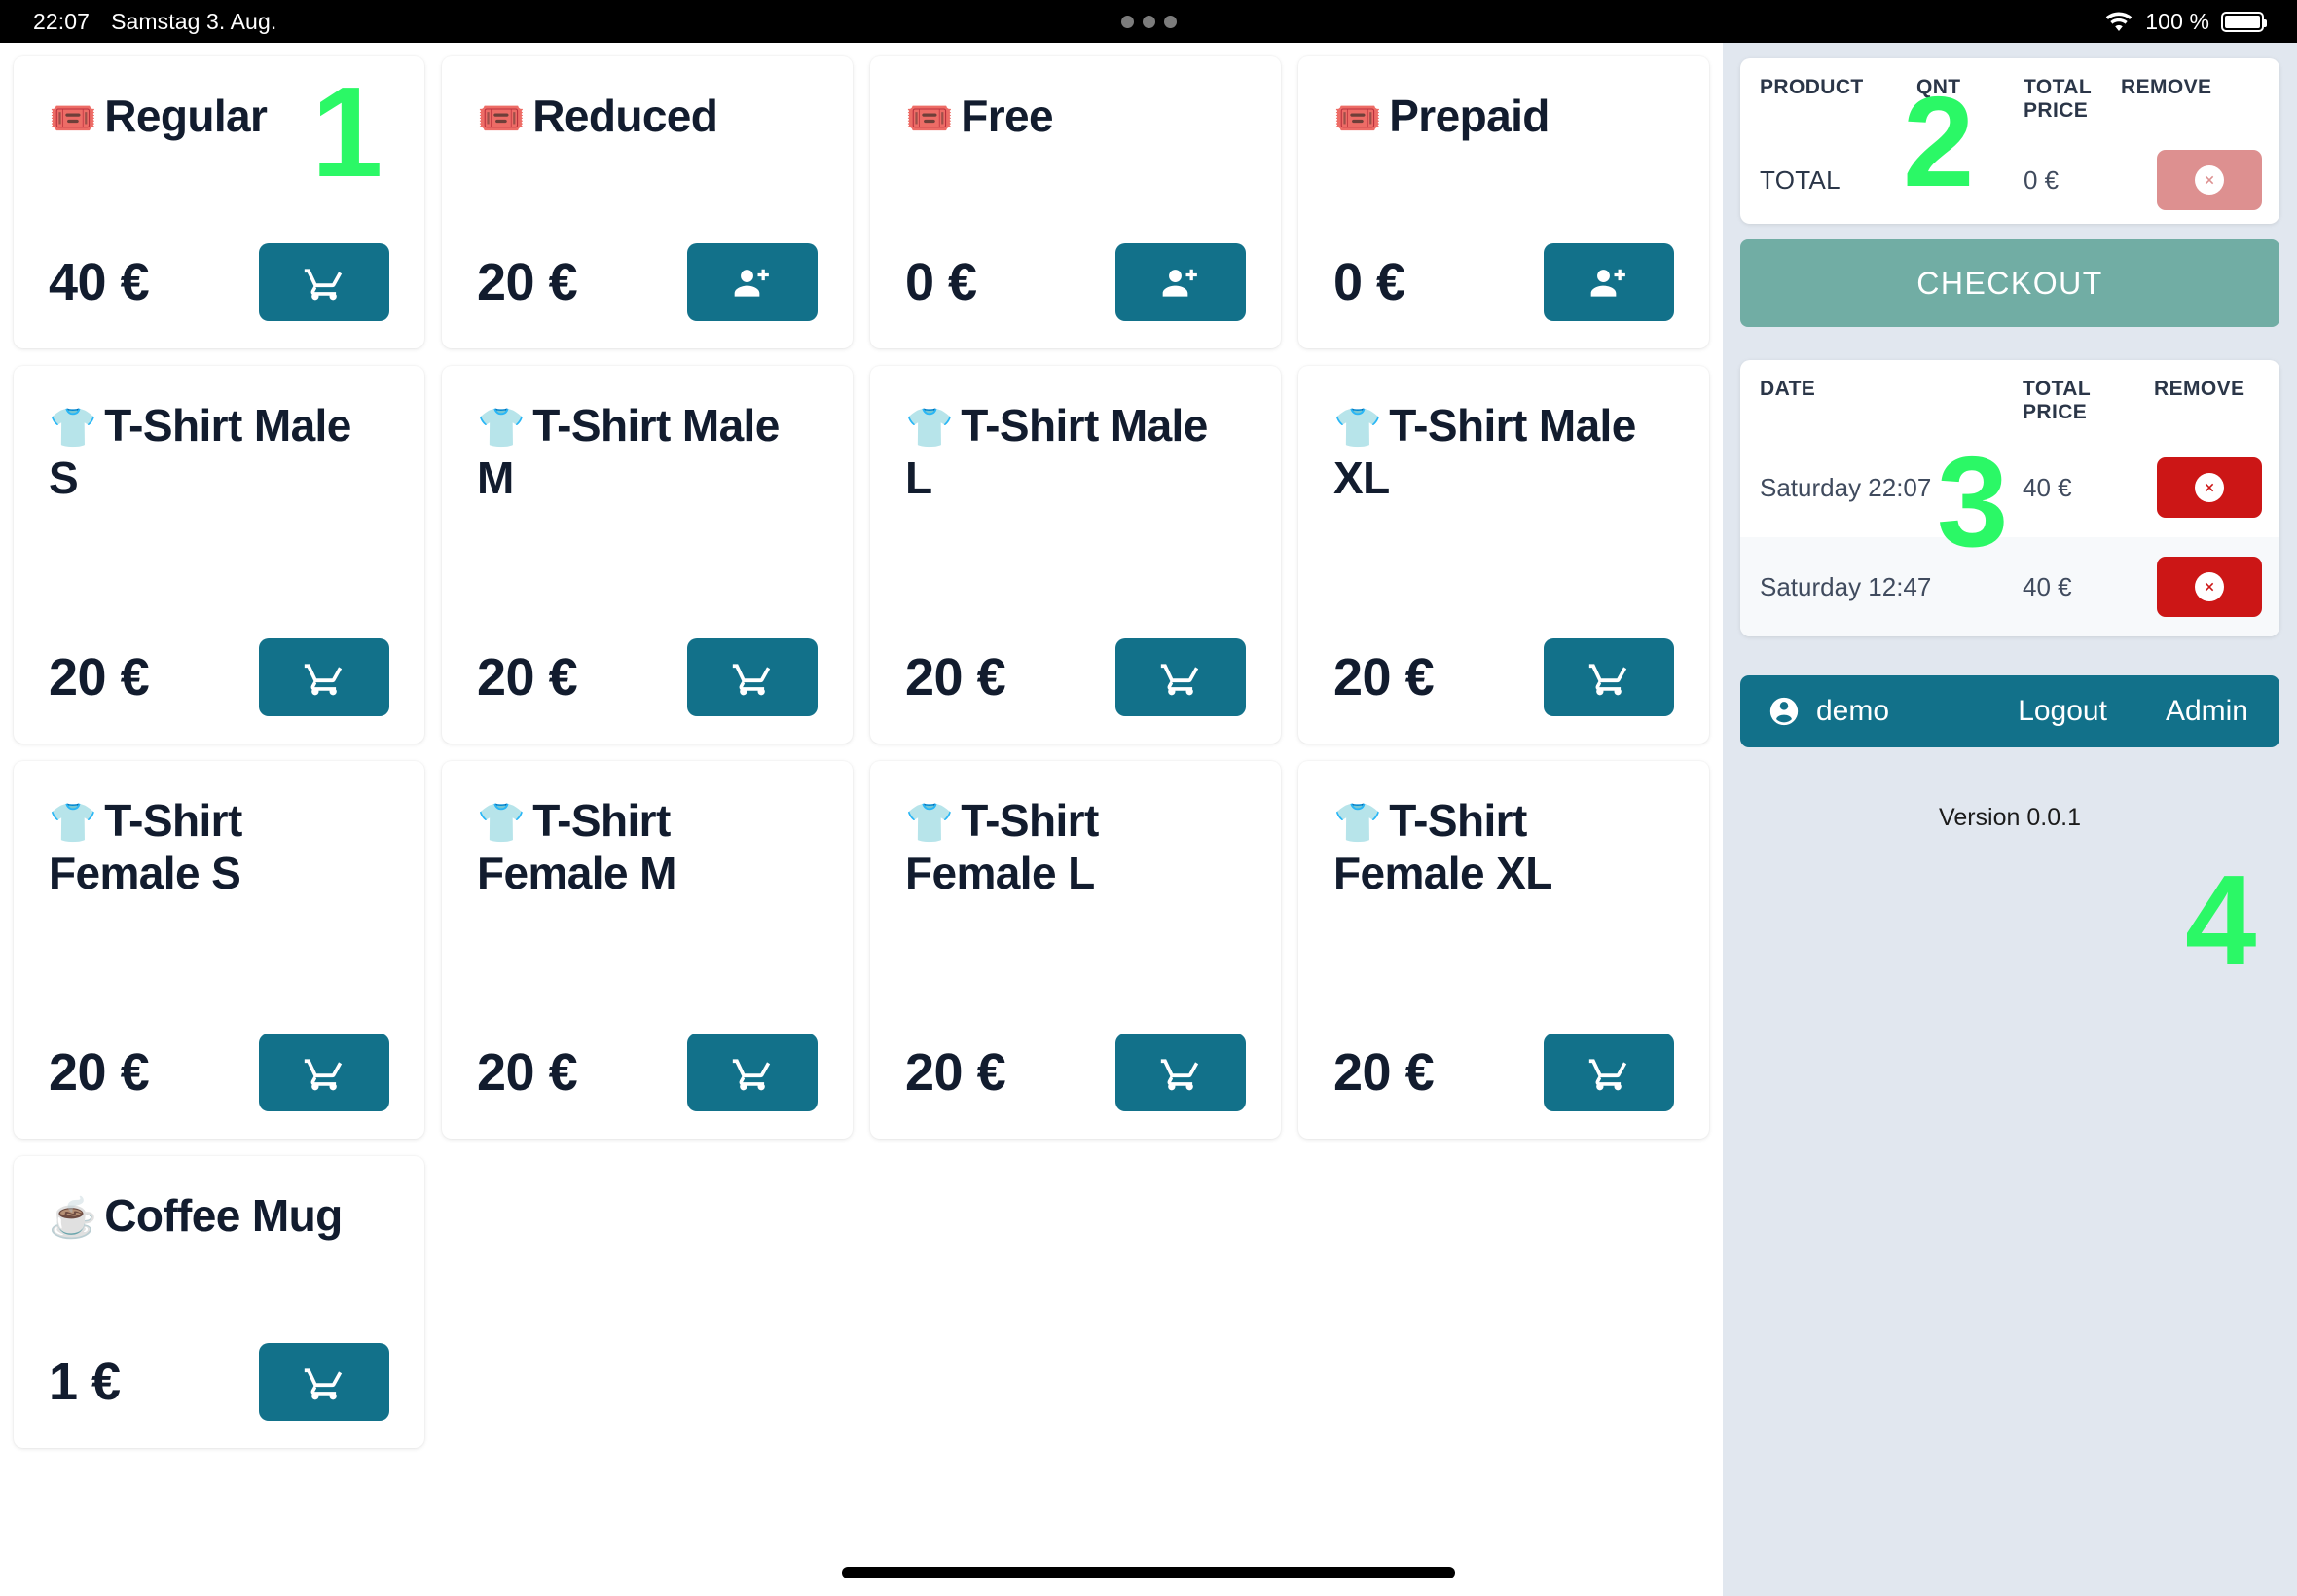 Image resolution: width=2297 pixels, height=1596 pixels. I want to click on logout-button: Logout, so click(2062, 711).